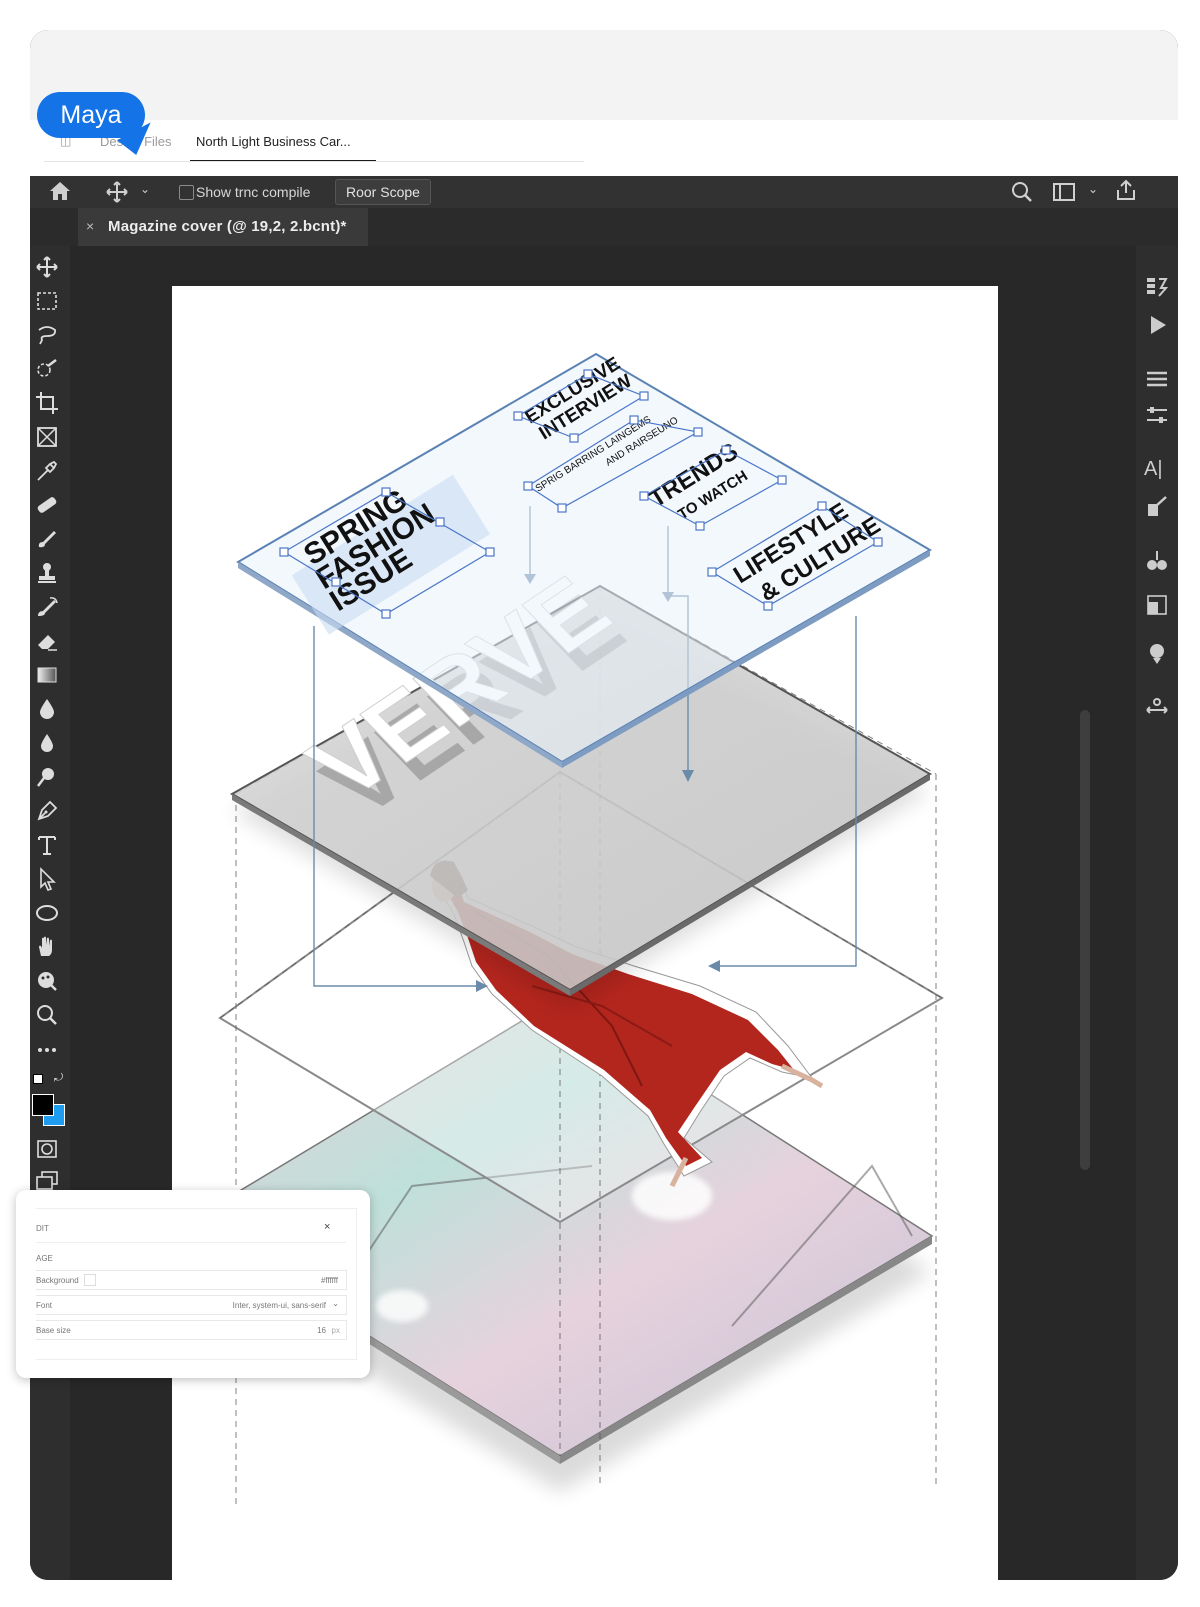 The width and height of the screenshot is (1200, 1607). Describe the element at coordinates (53, 1330) in the screenshot. I see `base-size-label: Base size` at that location.